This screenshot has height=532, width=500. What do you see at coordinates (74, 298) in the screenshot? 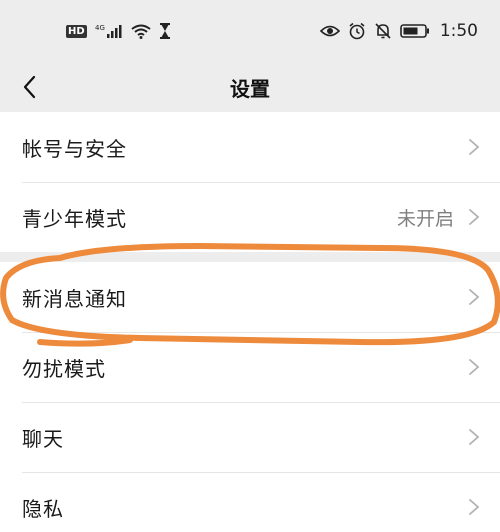
I see `settings-item-label: 新消息通知` at bounding box center [74, 298].